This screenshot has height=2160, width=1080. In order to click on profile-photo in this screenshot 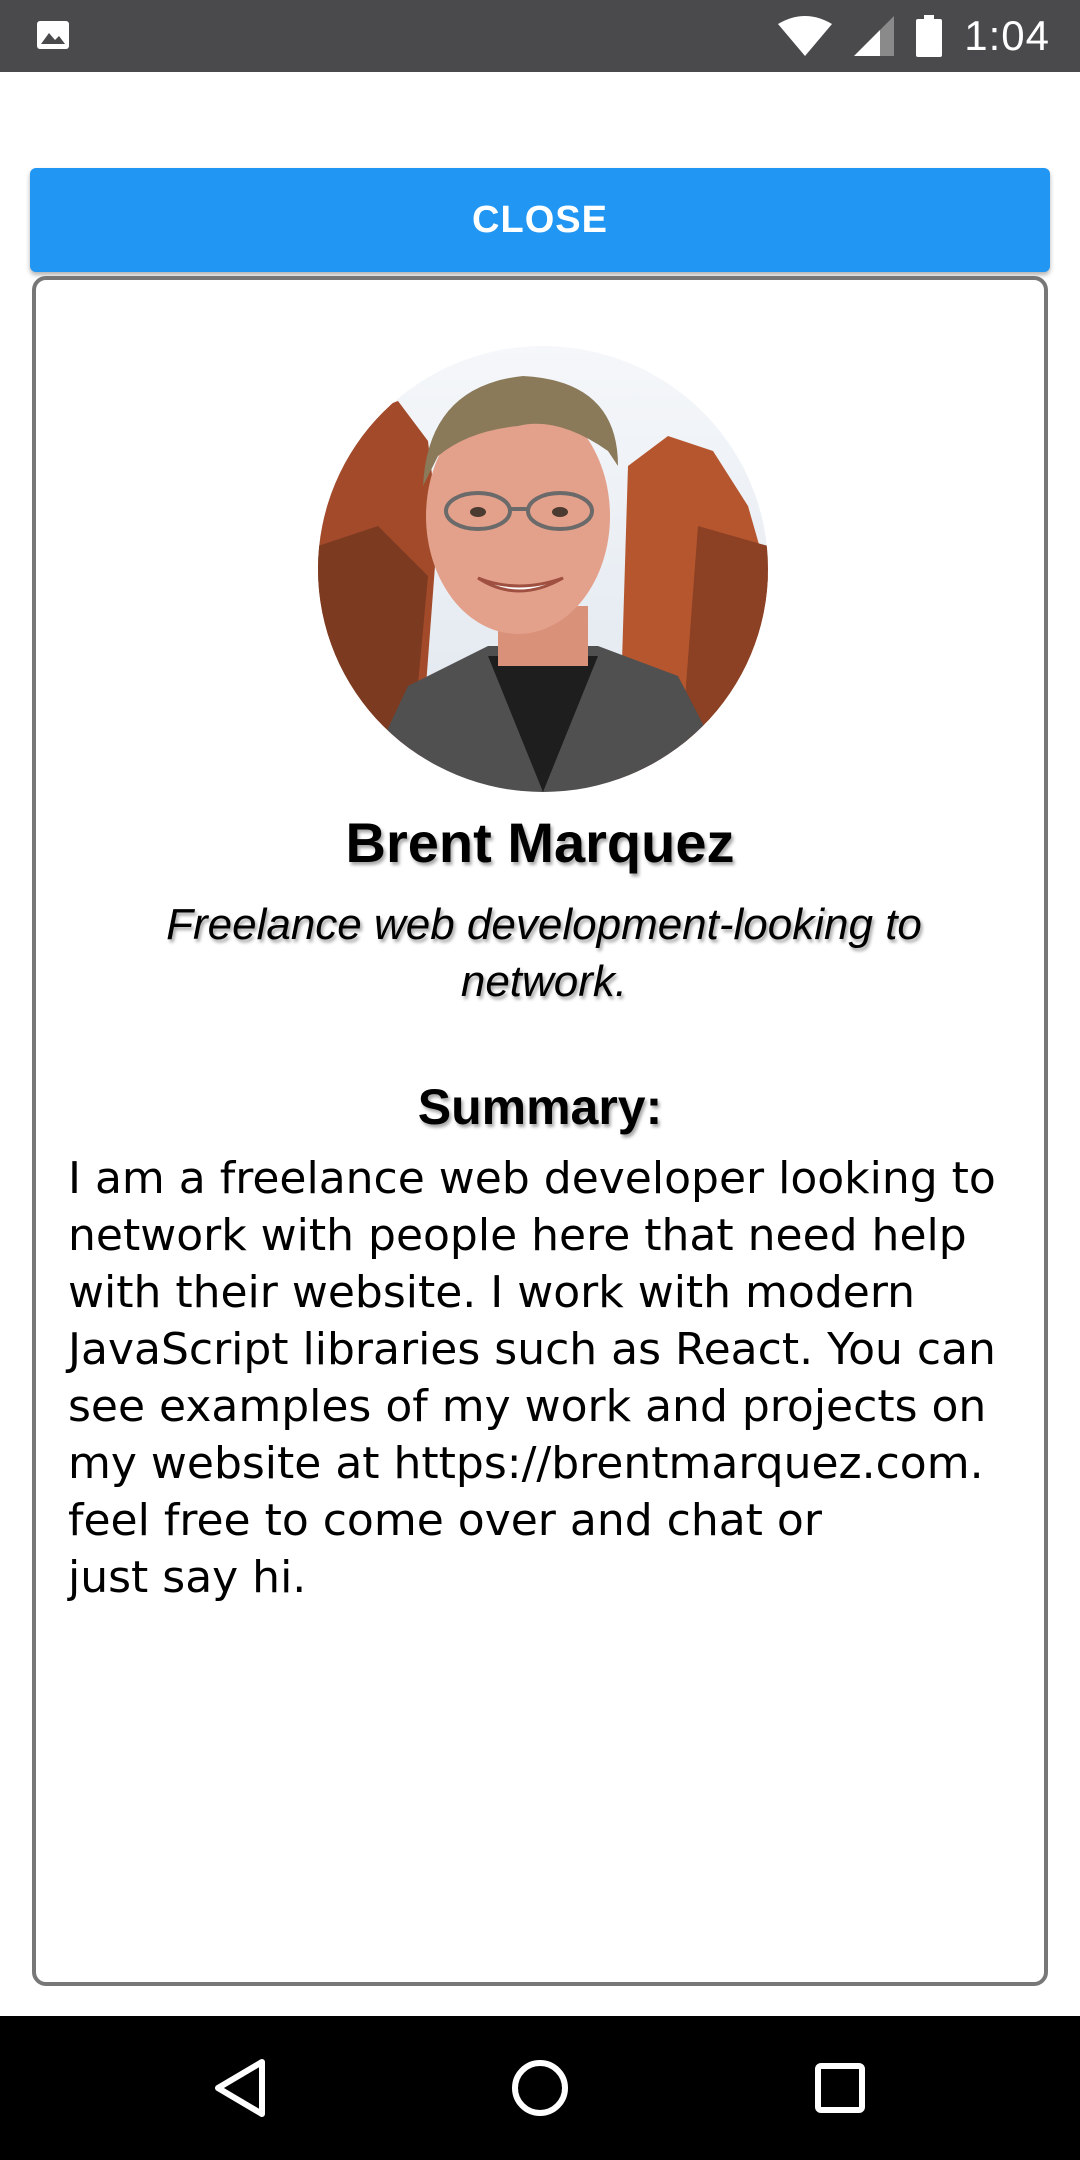, I will do `click(543, 569)`.